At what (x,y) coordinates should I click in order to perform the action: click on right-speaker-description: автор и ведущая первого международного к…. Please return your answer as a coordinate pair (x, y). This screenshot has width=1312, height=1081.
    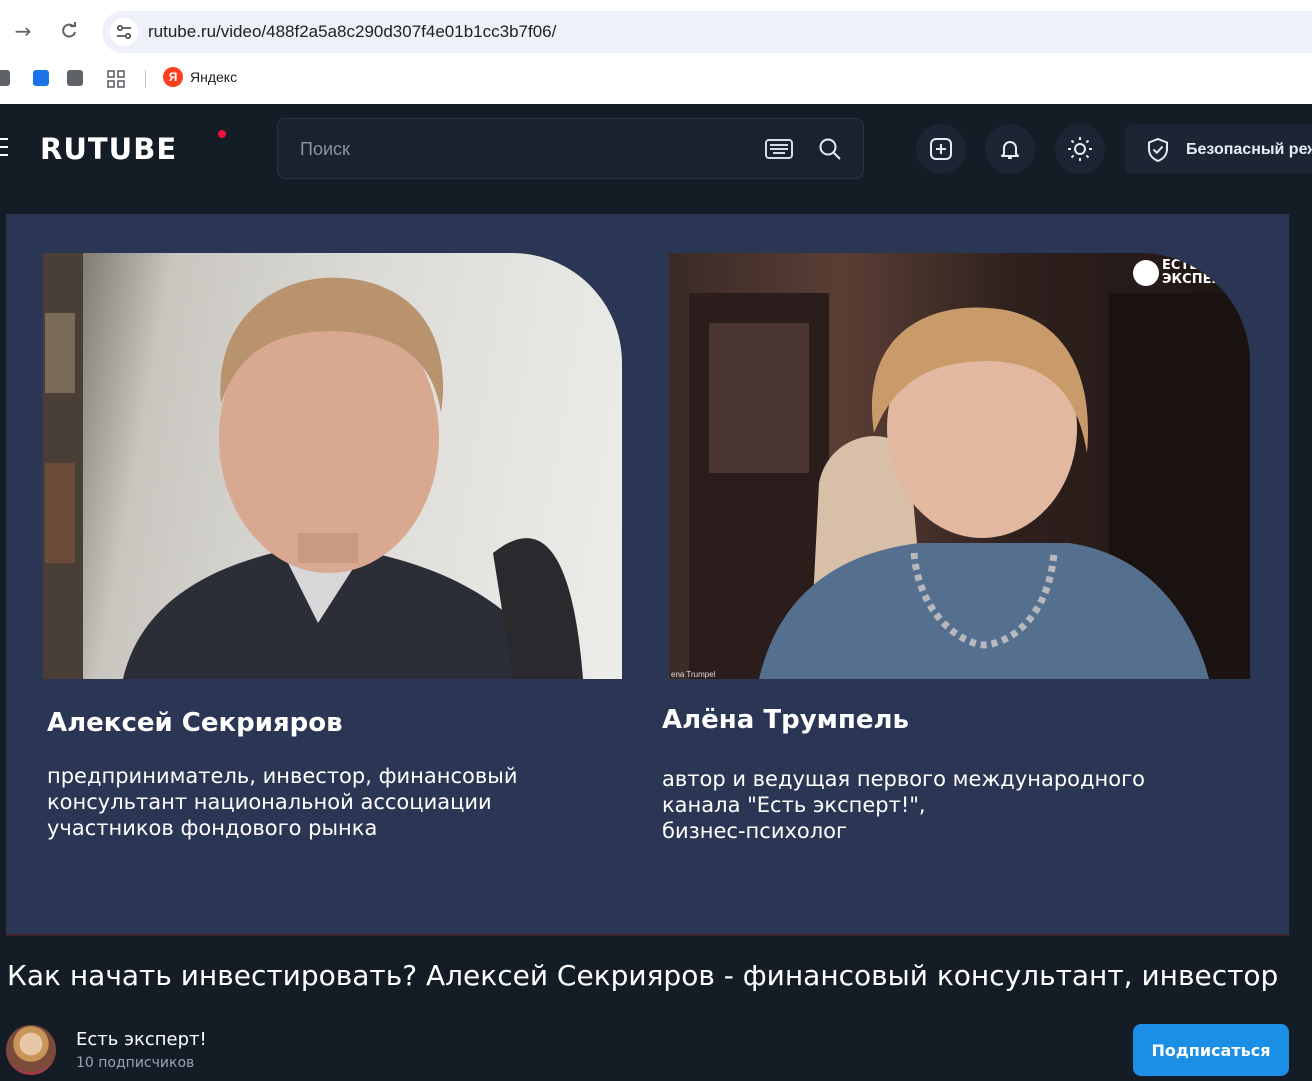
    Looking at the image, I should click on (903, 805).